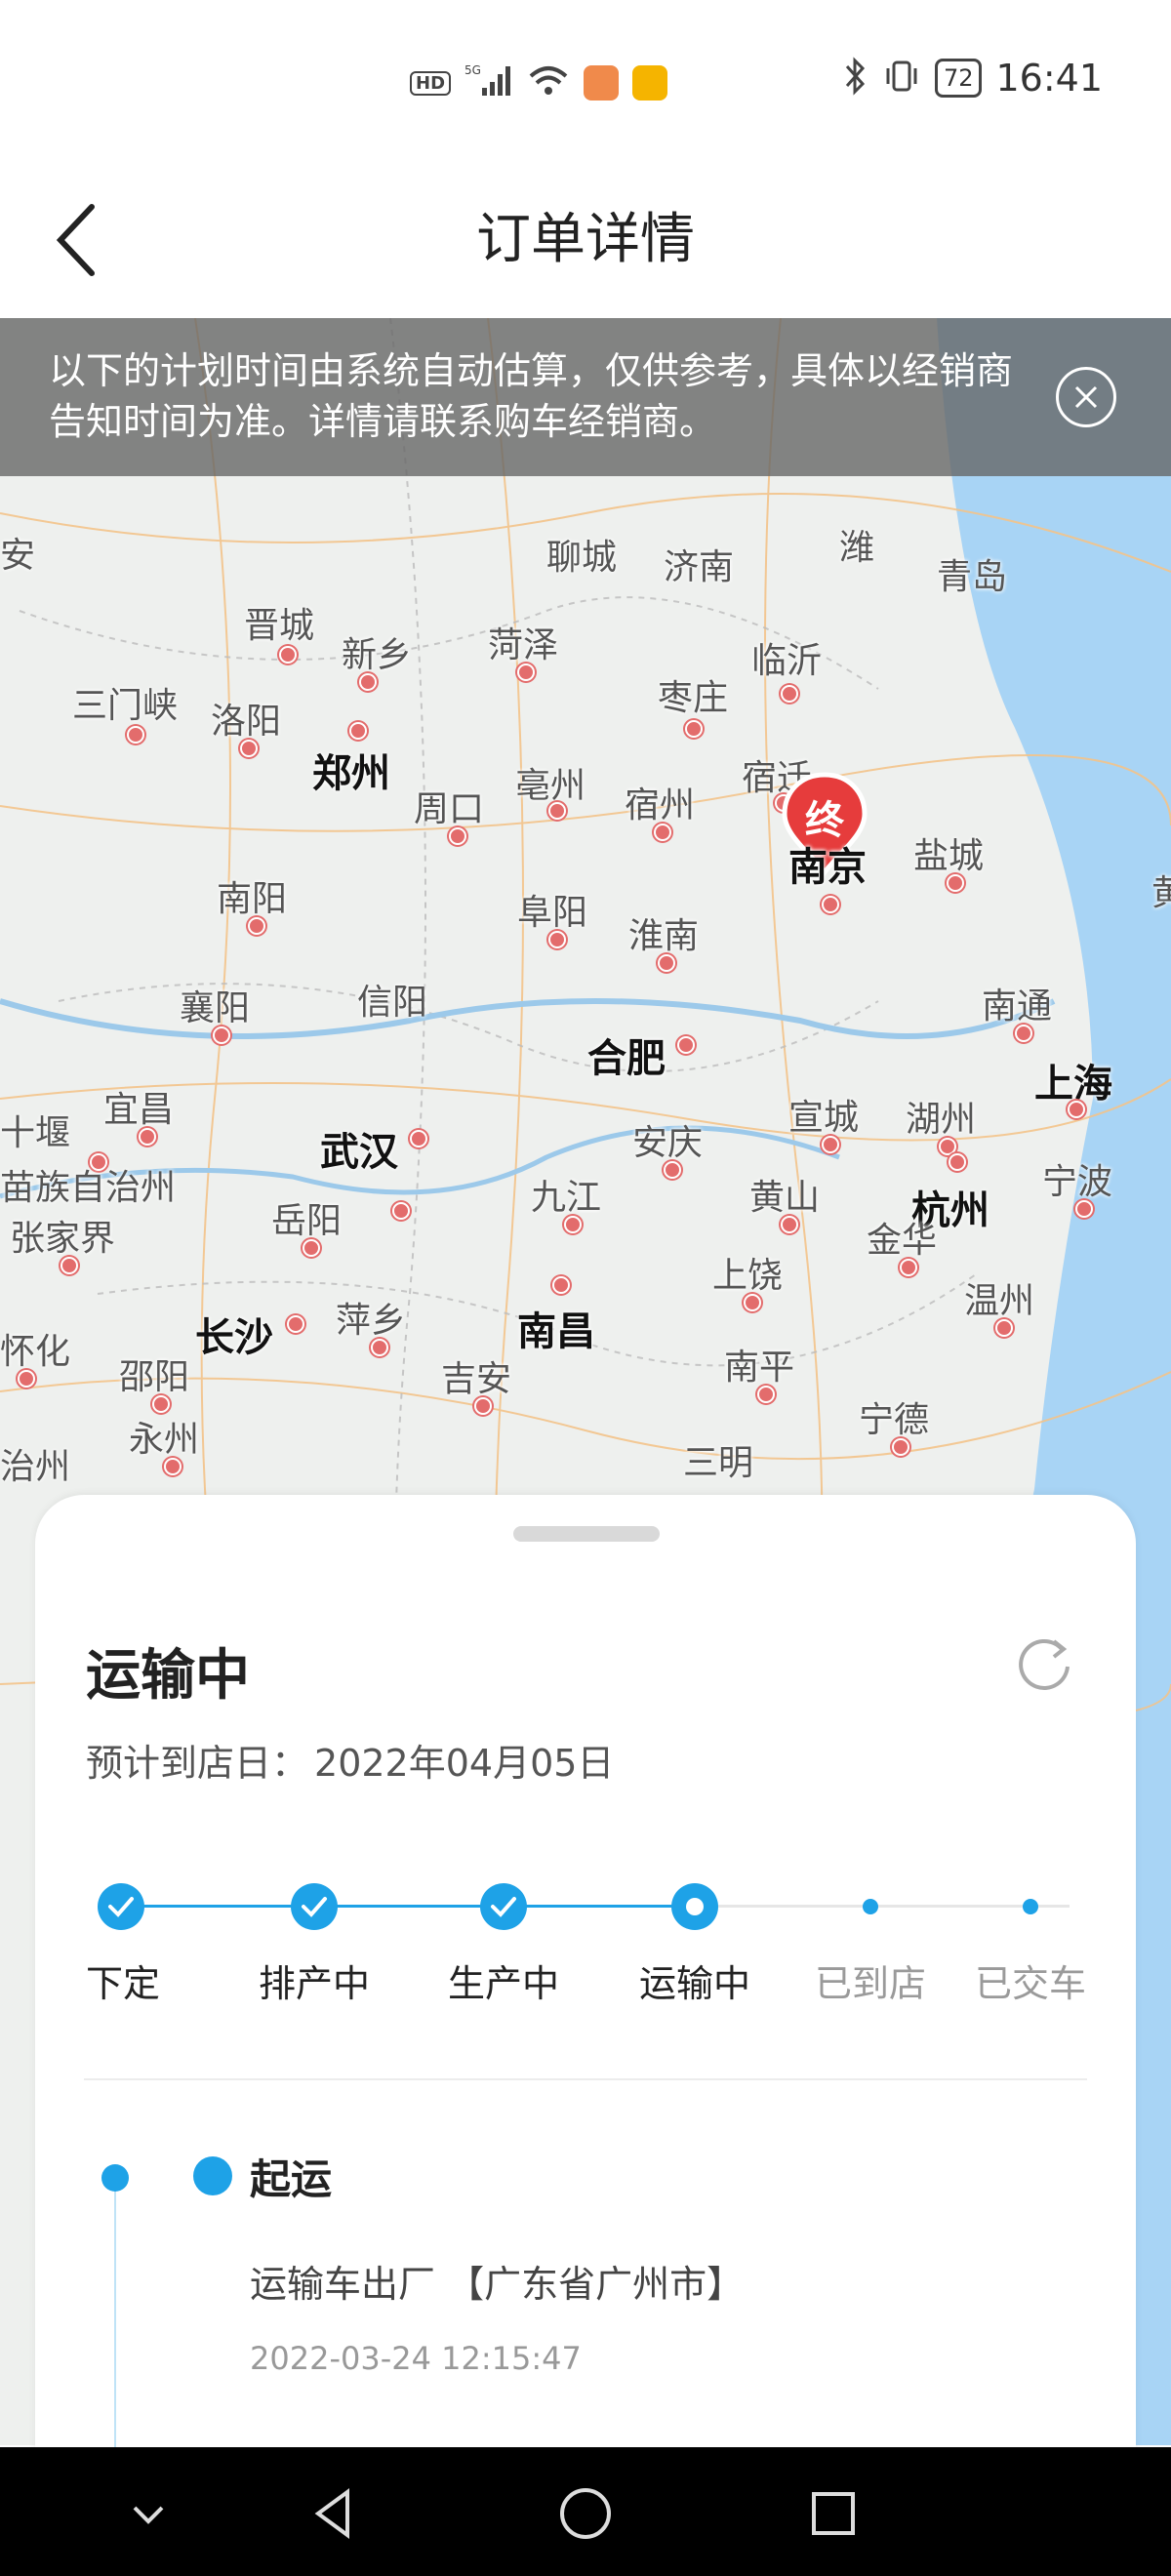 The height and width of the screenshot is (2576, 1171). Describe the element at coordinates (626, 1058) in the screenshot. I see `city-label-major: 合肥` at that location.